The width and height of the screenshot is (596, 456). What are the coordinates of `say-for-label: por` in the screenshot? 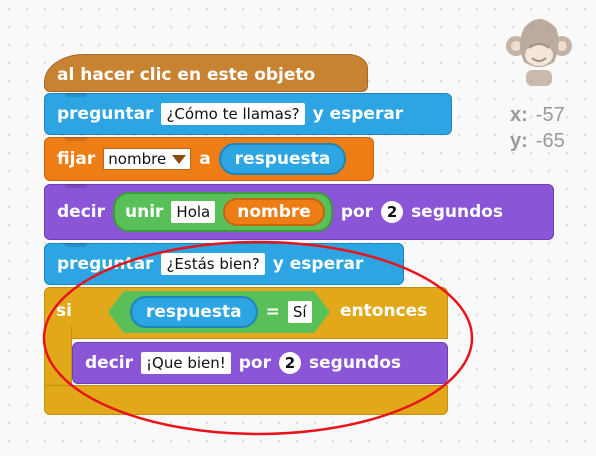 It's located at (357, 212).